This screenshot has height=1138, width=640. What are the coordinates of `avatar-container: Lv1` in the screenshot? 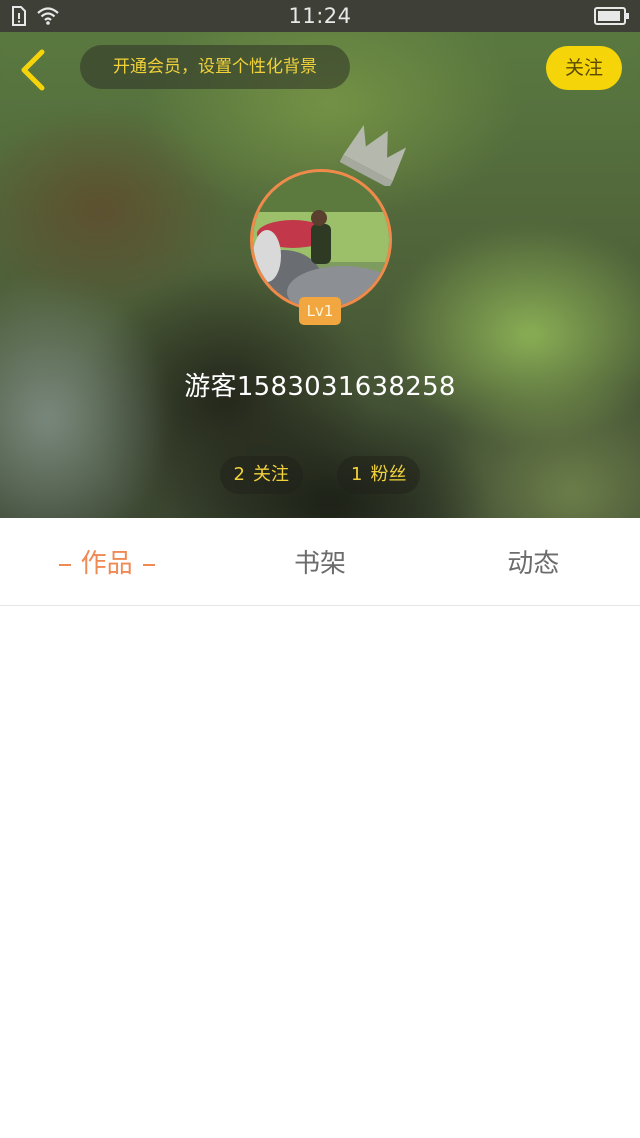 It's located at (321, 247).